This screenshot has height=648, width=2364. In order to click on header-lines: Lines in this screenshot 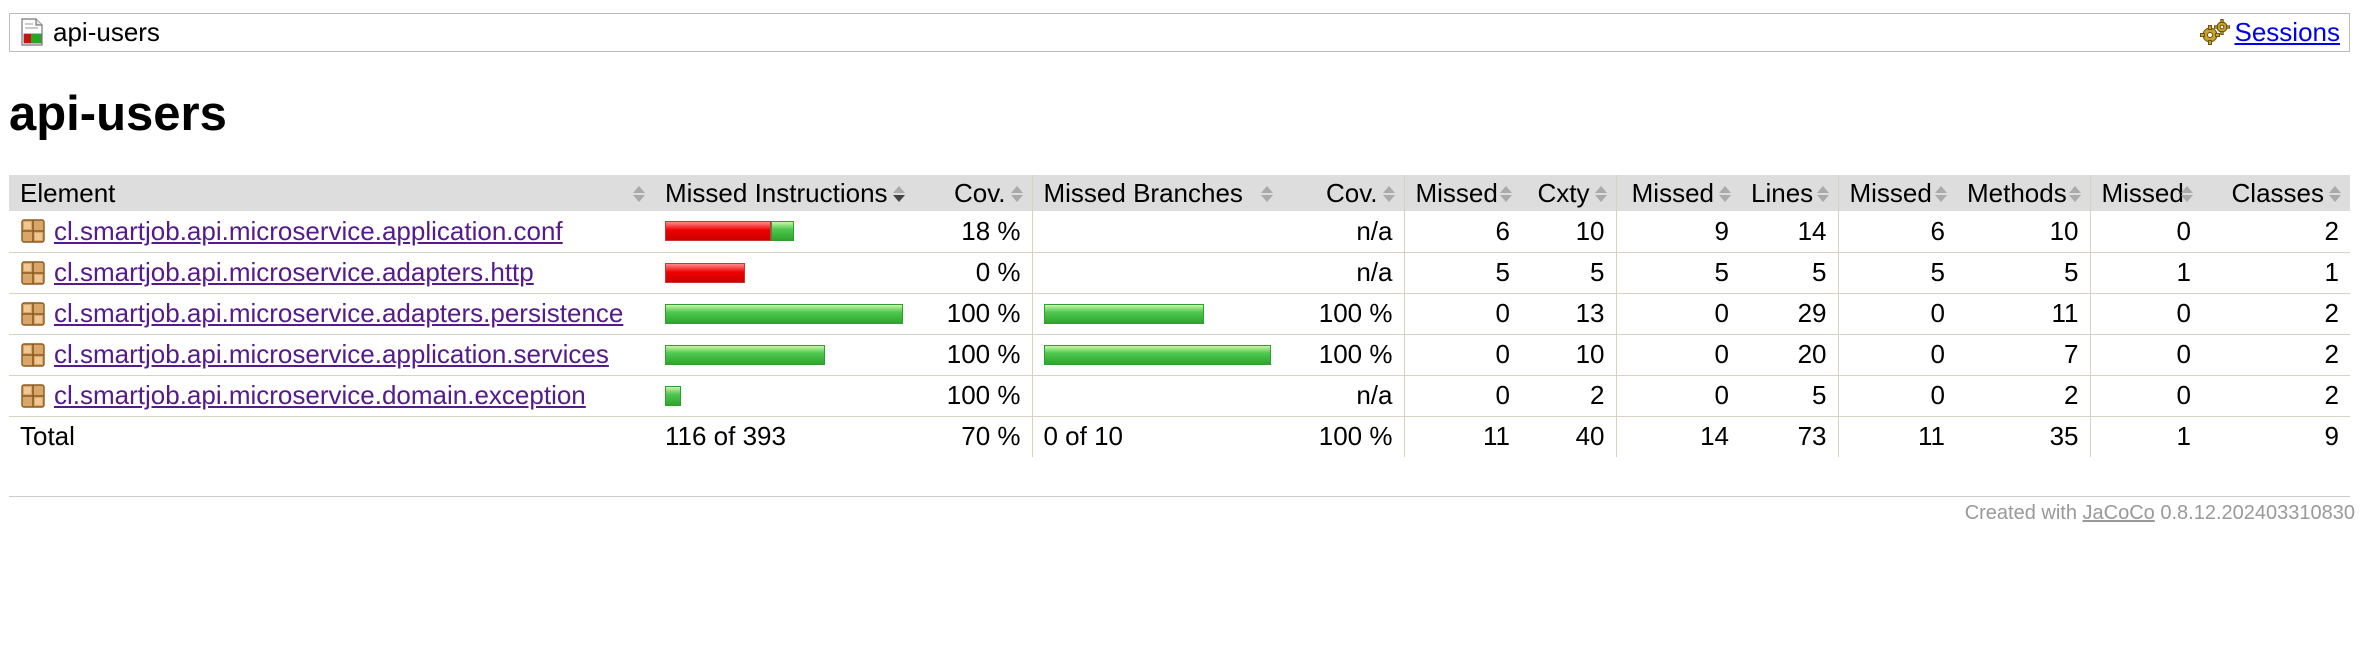, I will do `click(1789, 193)`.